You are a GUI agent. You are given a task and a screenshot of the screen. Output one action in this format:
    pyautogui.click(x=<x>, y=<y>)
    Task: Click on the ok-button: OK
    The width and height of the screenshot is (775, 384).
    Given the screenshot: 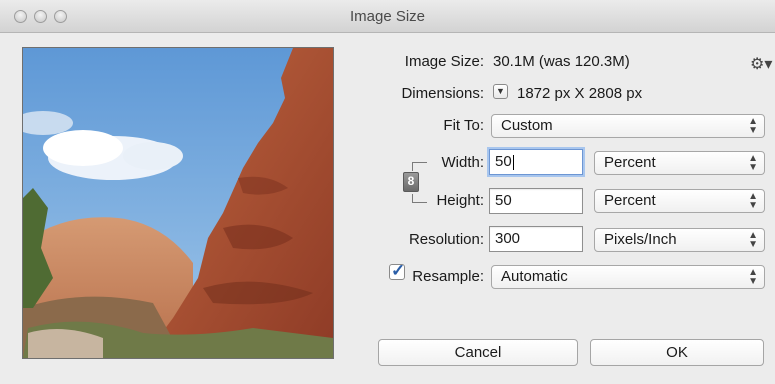 What is the action you would take?
    pyautogui.click(x=677, y=352)
    